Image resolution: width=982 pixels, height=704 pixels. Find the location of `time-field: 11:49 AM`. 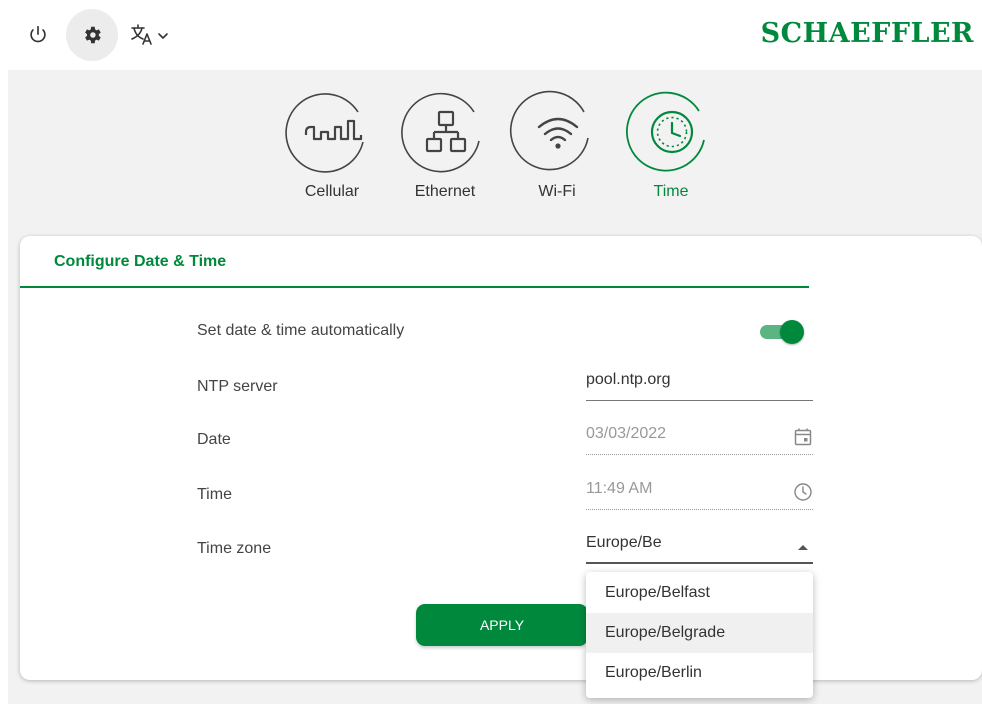

time-field: 11:49 AM is located at coordinates (699, 492).